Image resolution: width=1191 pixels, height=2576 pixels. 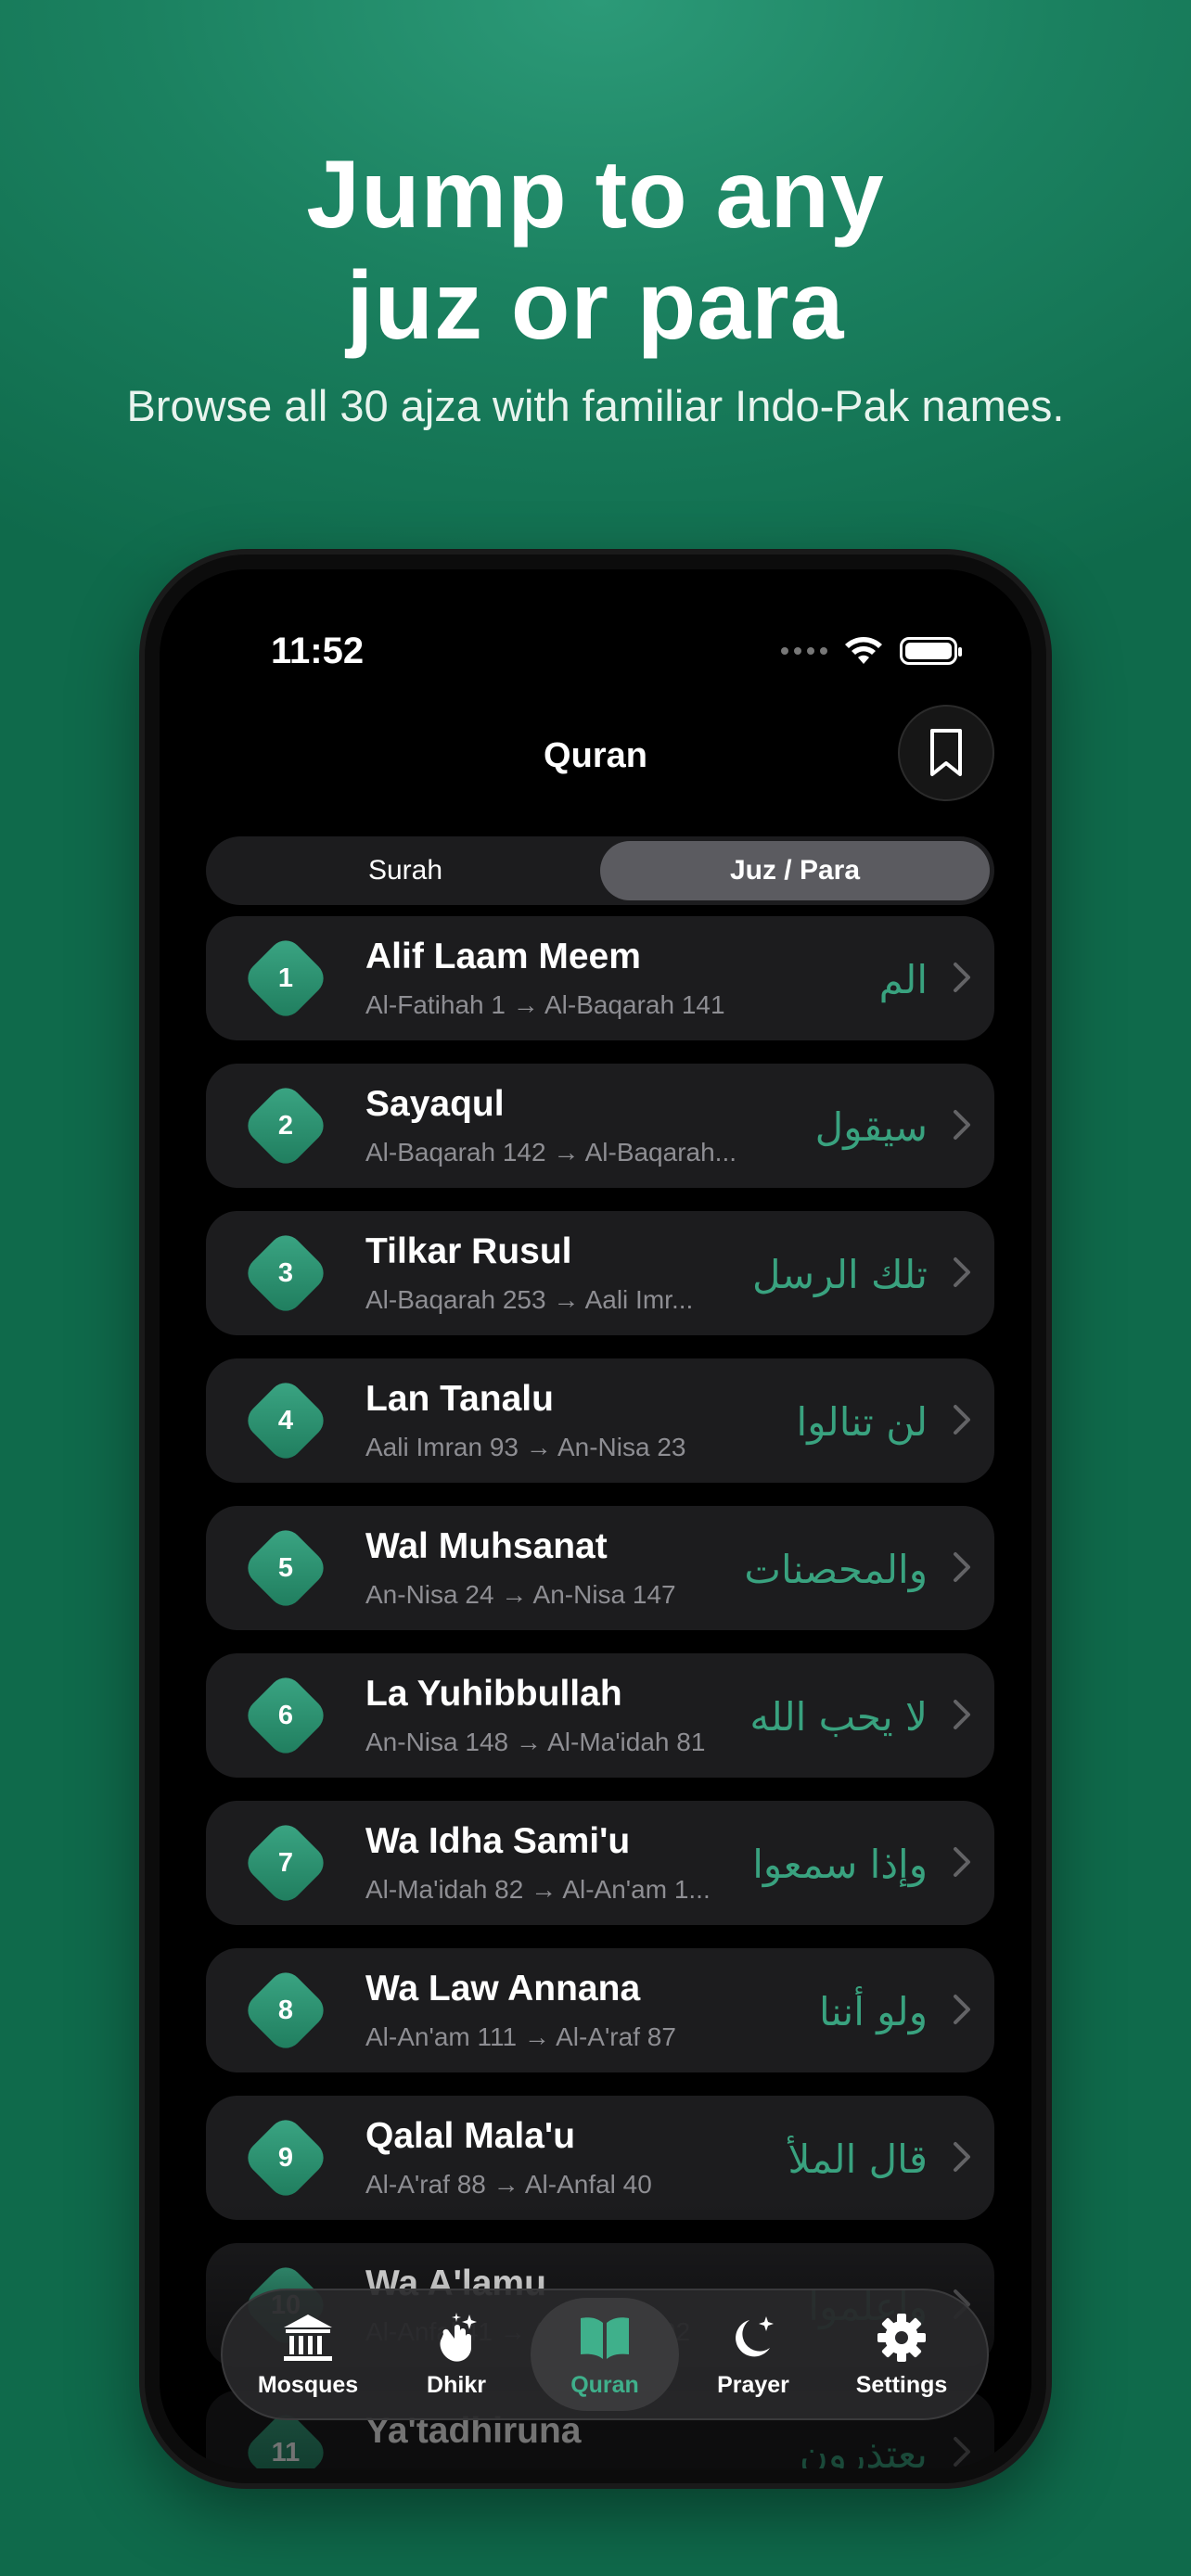 What do you see at coordinates (318, 651) in the screenshot?
I see `status-time: 11:52` at bounding box center [318, 651].